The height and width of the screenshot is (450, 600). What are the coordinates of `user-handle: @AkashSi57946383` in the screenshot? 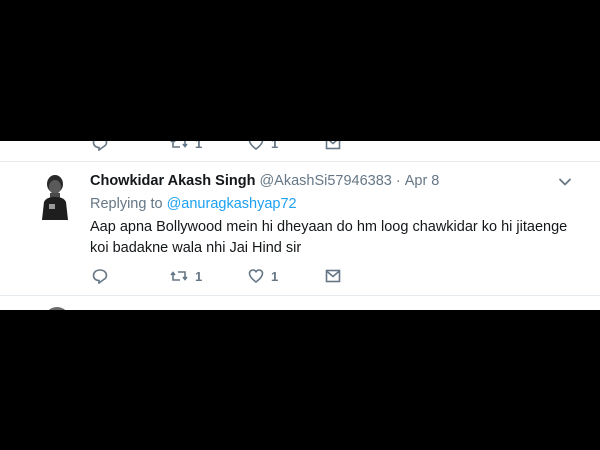 It's located at (325, 181).